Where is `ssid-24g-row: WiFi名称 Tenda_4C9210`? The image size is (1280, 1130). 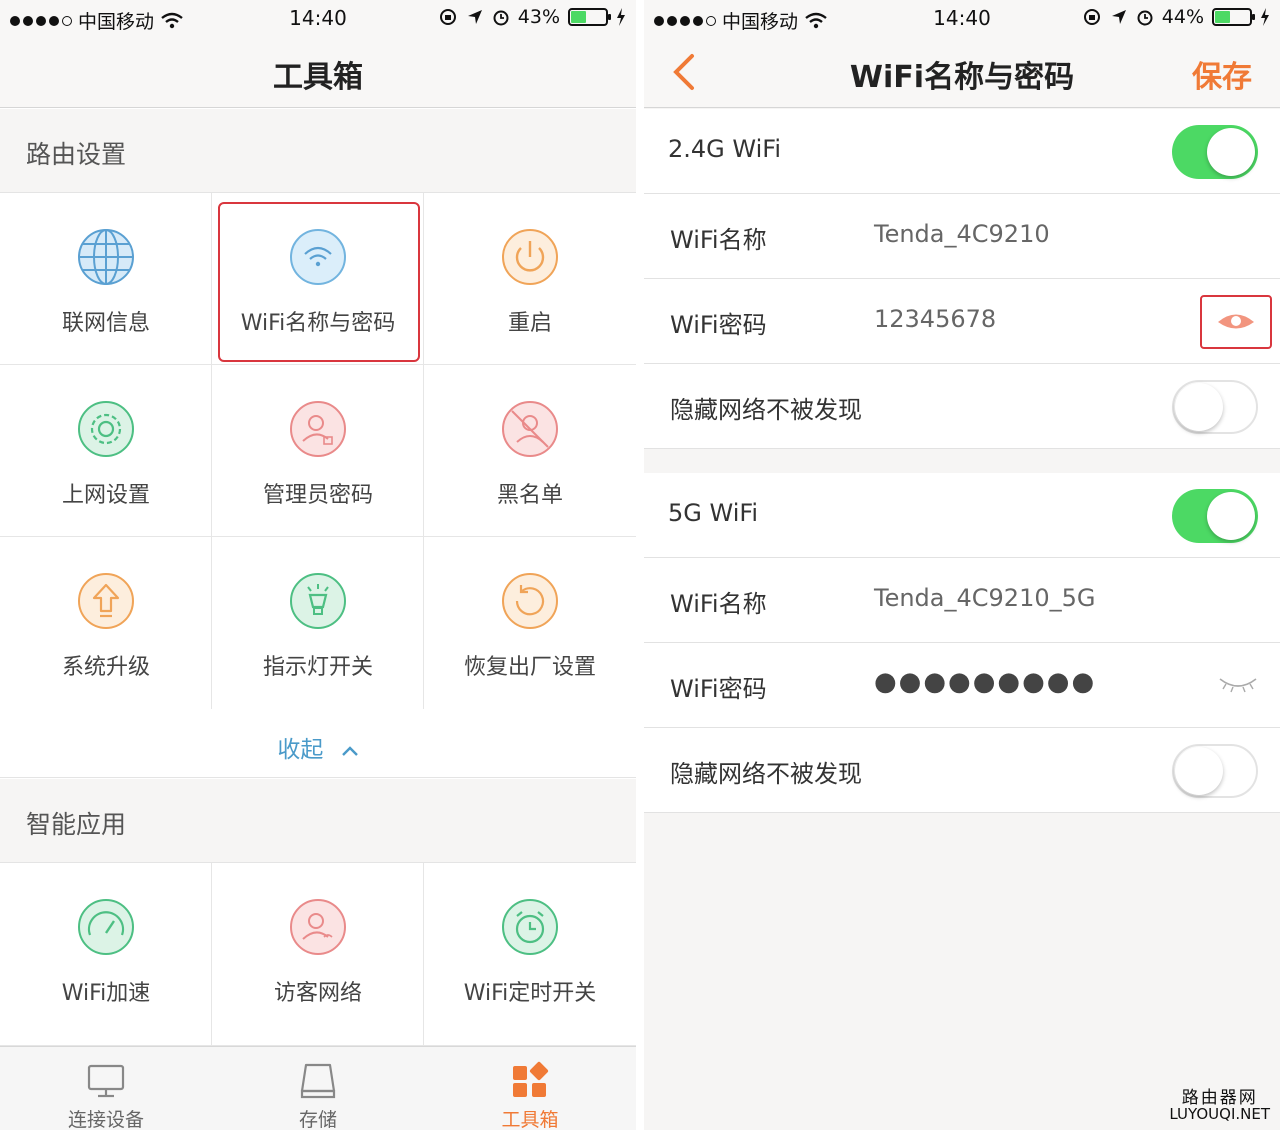
ssid-24g-row: WiFi名称 Tenda_4C9210 is located at coordinates (962, 236).